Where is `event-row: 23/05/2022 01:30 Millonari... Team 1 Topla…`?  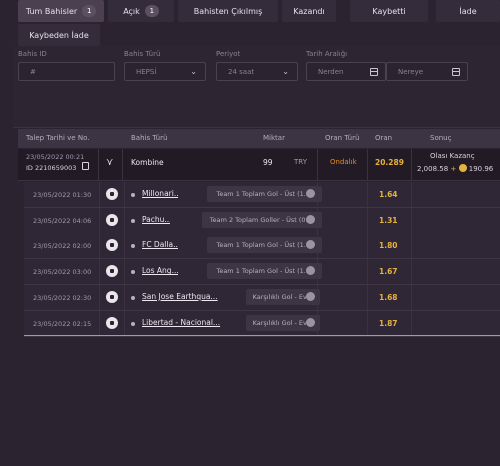
event-row: 23/05/2022 01:30 Millonari... Team 1 Topla… is located at coordinates (262, 195).